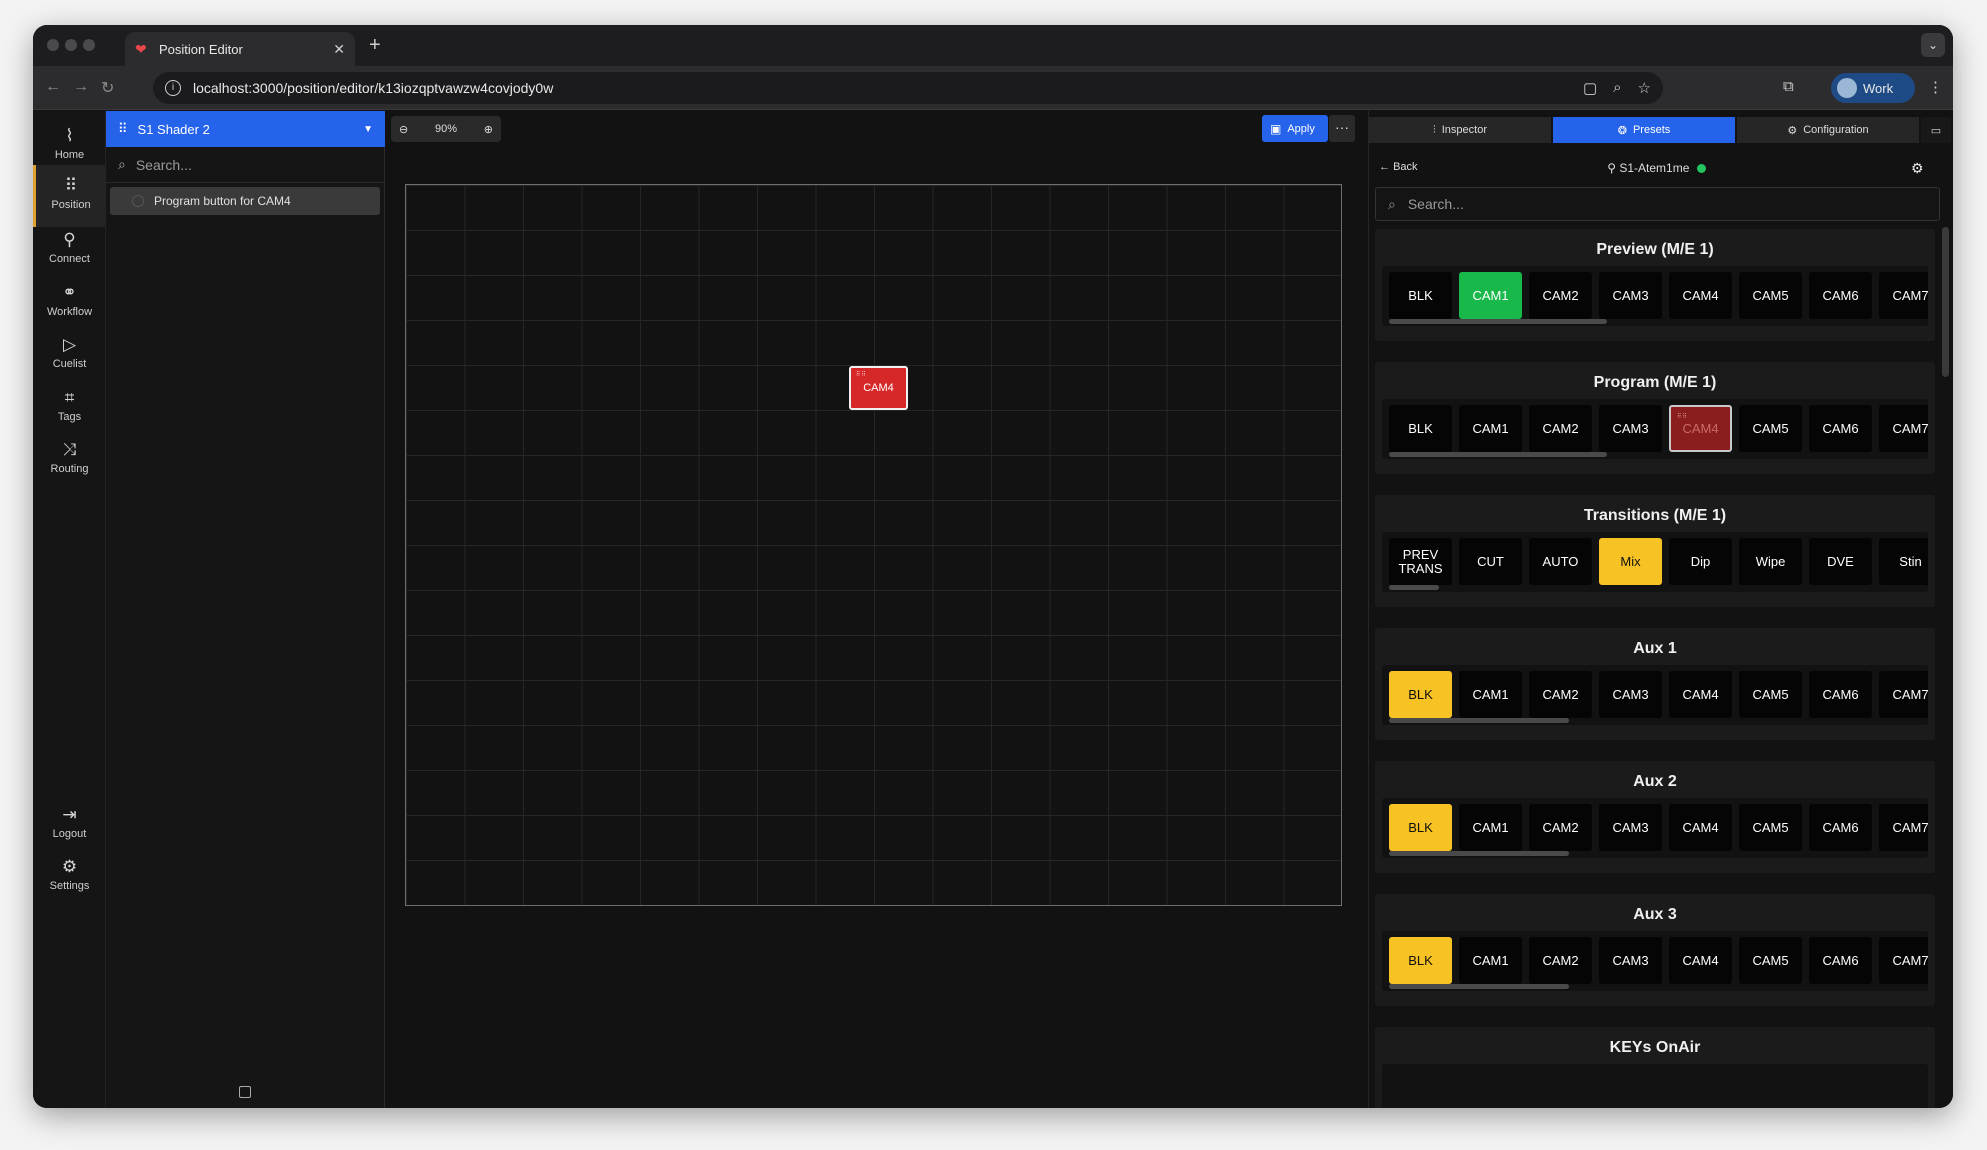 The image size is (1987, 1150). What do you see at coordinates (1936, 130) in the screenshot?
I see `panel-layout-icon: ▭` at bounding box center [1936, 130].